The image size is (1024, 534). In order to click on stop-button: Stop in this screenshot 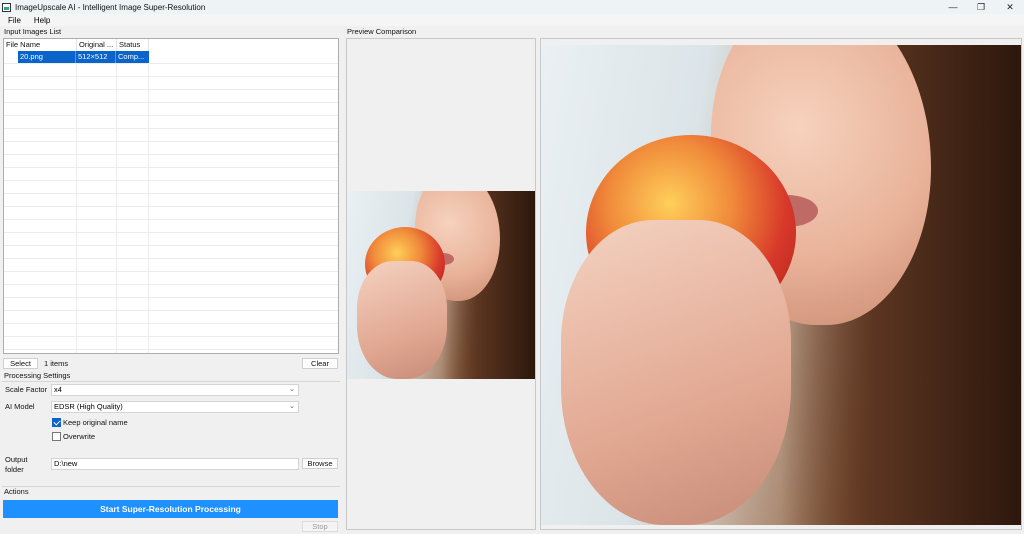, I will do `click(320, 526)`.